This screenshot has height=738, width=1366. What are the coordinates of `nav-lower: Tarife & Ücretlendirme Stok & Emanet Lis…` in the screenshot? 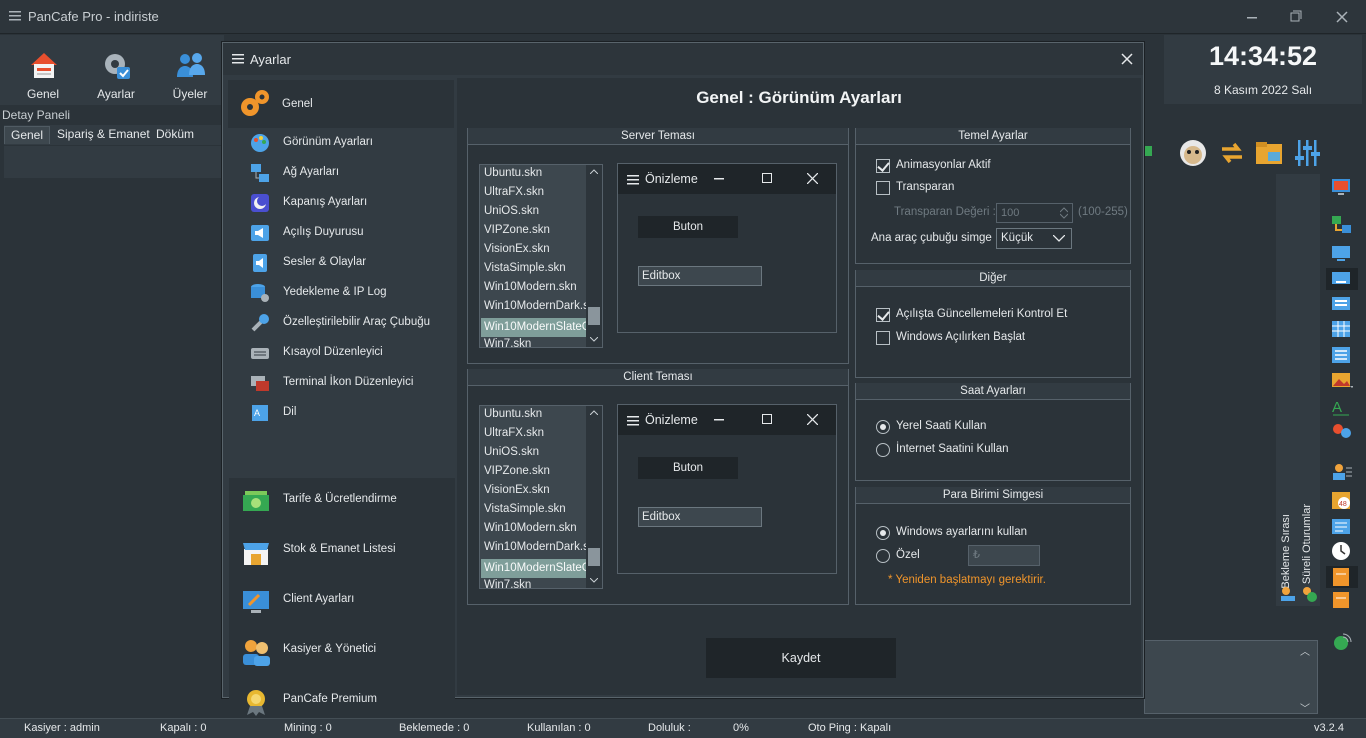 It's located at (342, 602).